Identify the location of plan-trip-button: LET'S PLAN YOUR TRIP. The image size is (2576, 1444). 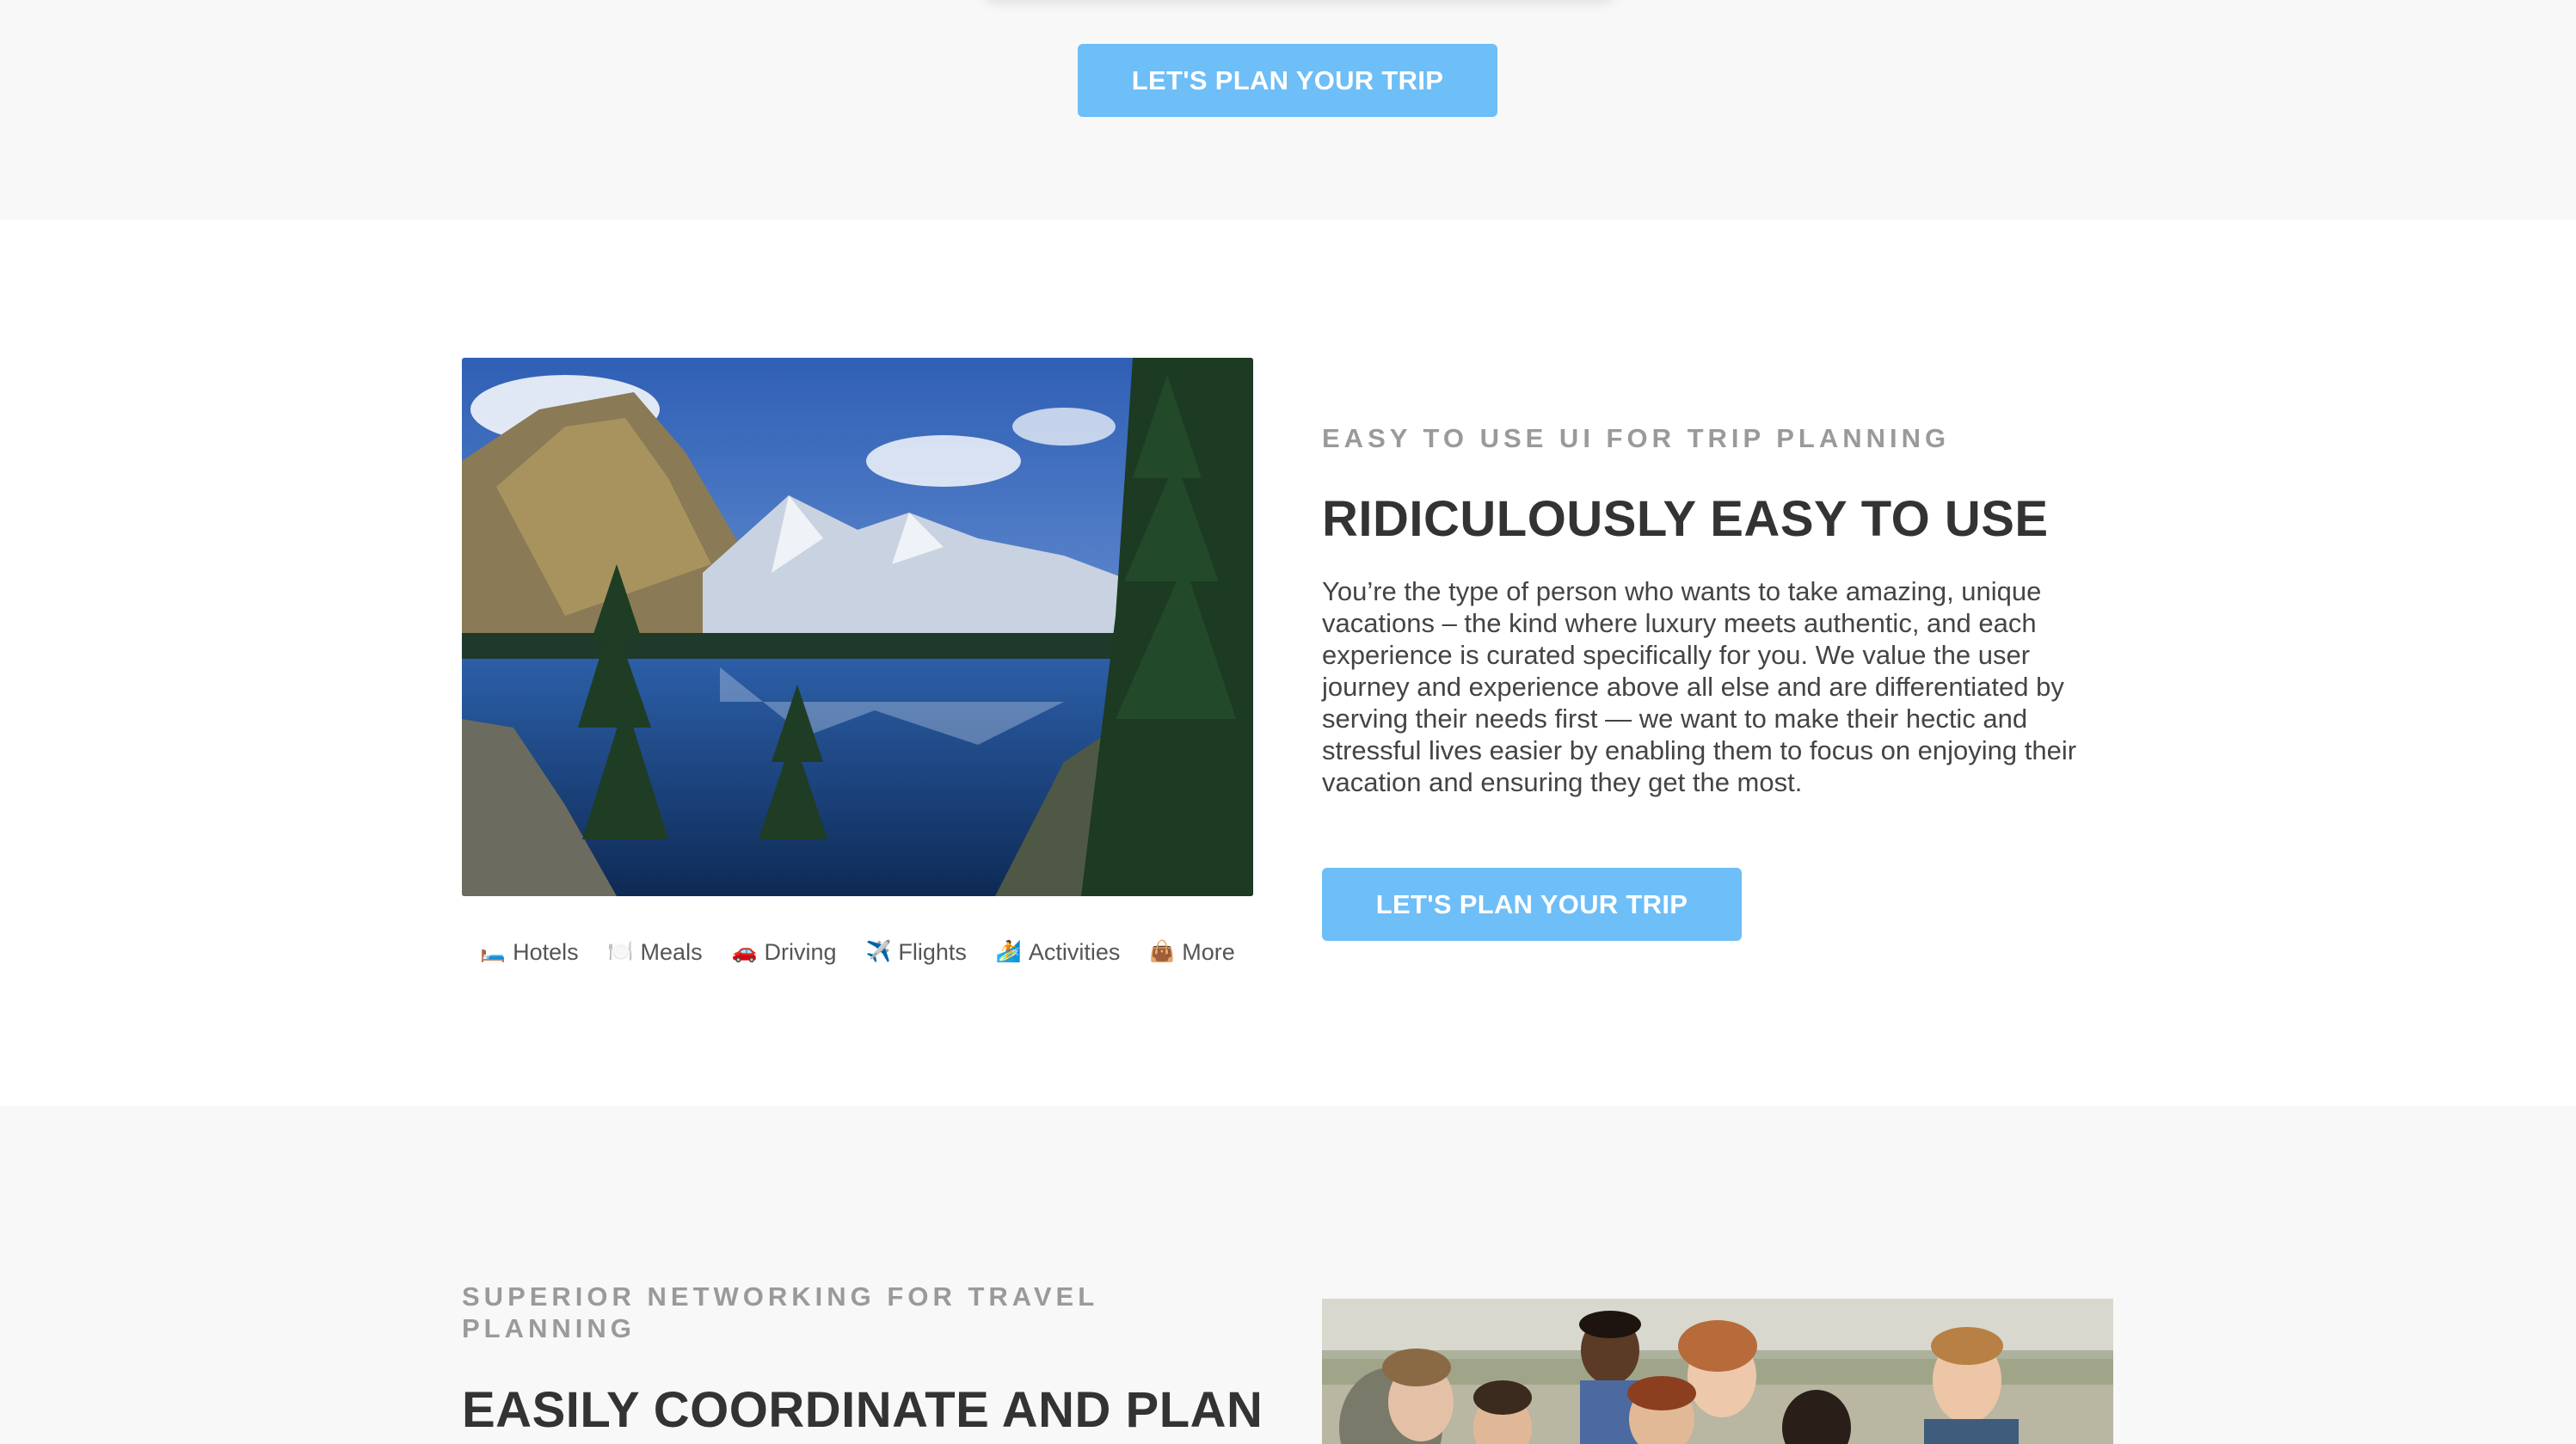
(1532, 904).